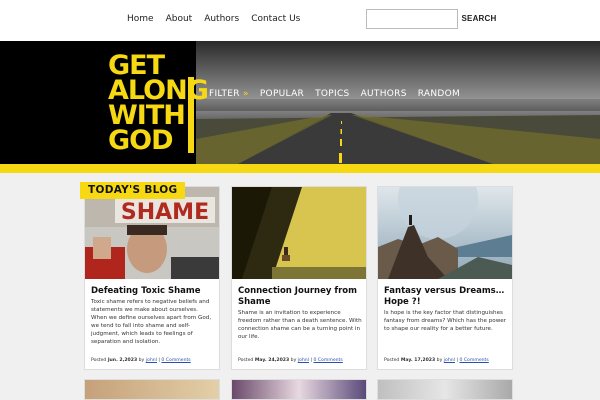 This screenshot has height=400, width=600. I want to click on blog-card-meta: Posted Jun. 2,2023 by johnl | 0 Comments, so click(155, 360).